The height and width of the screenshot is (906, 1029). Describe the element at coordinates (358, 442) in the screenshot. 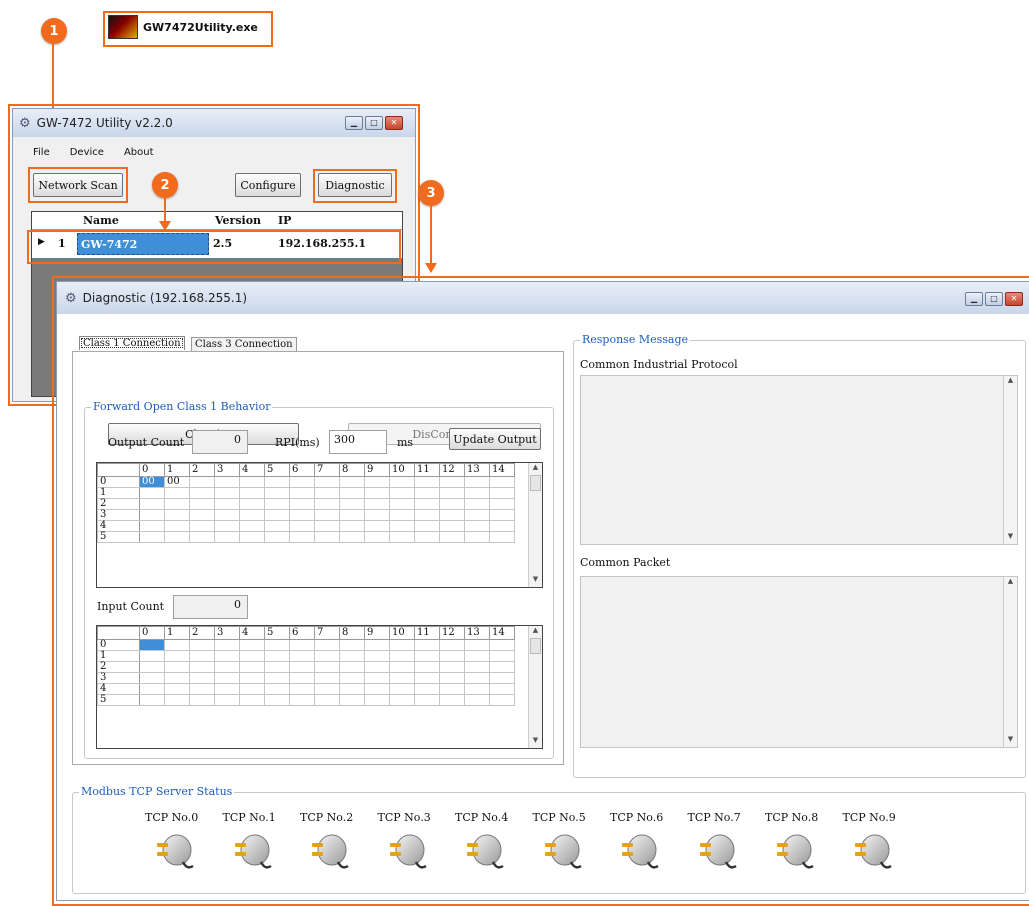

I see `rpi-input: 300` at that location.